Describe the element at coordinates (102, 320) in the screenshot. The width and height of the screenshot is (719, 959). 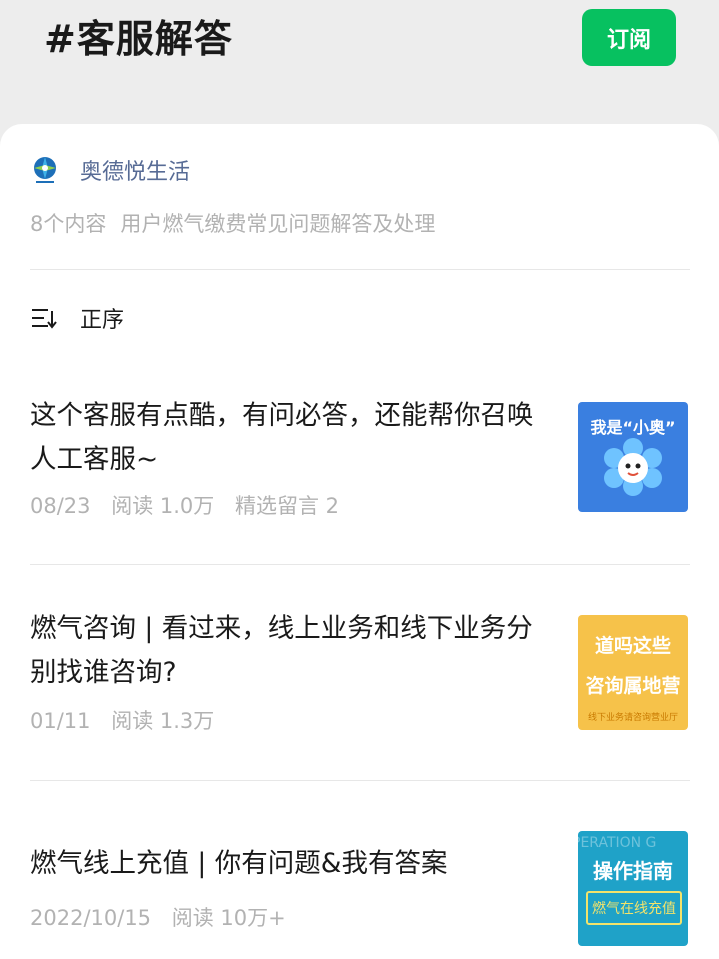
I see `sort-label: 正序` at that location.